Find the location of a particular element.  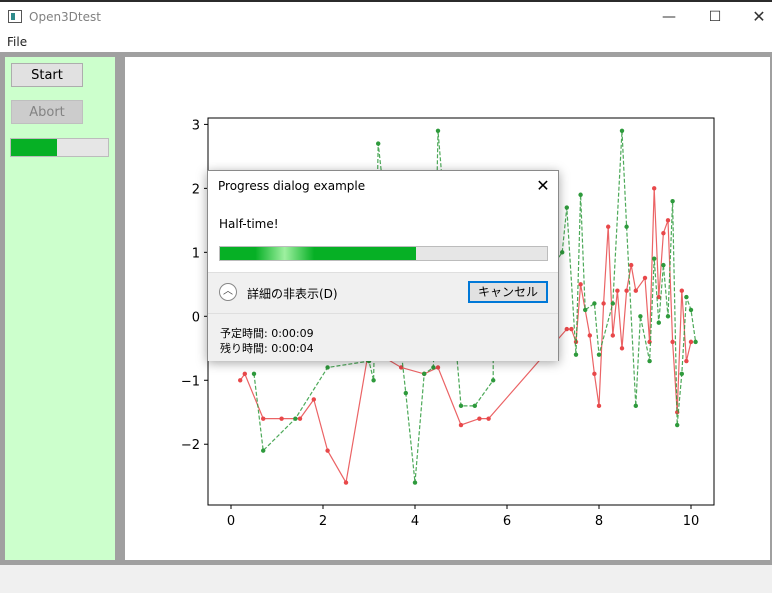

cancel-button: キャンセル is located at coordinates (508, 292).